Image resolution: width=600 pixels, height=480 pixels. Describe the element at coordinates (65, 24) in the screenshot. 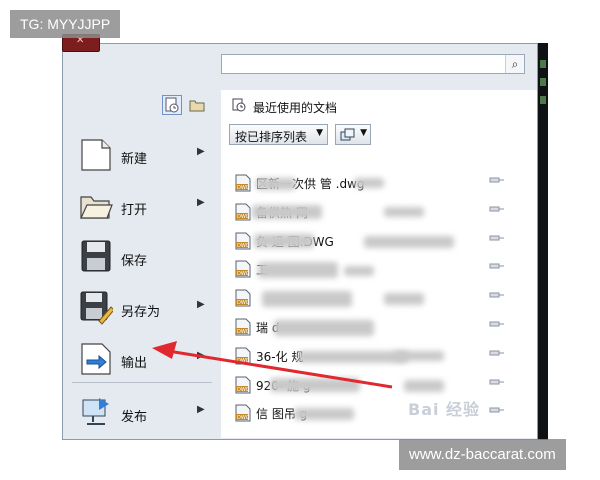

I see `watermark-top-left: TG: MYYJJPP` at that location.